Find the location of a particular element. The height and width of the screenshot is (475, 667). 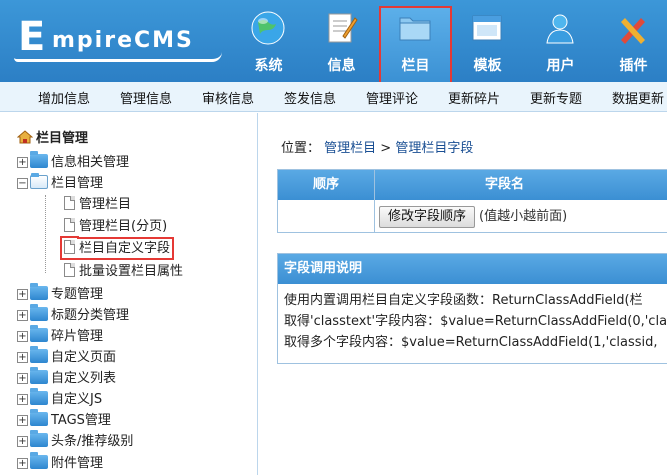

nav-item-info: 信息 is located at coordinates (341, 41).